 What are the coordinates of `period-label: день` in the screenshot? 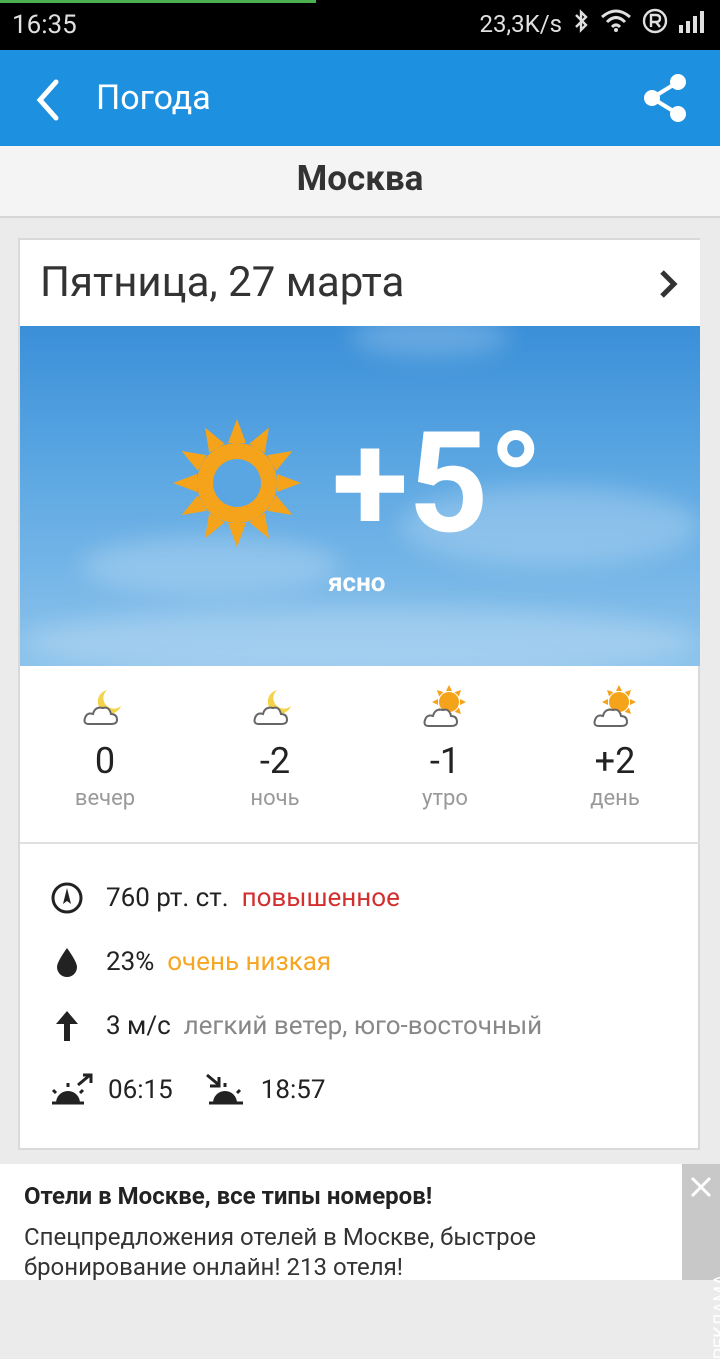 It's located at (615, 798).